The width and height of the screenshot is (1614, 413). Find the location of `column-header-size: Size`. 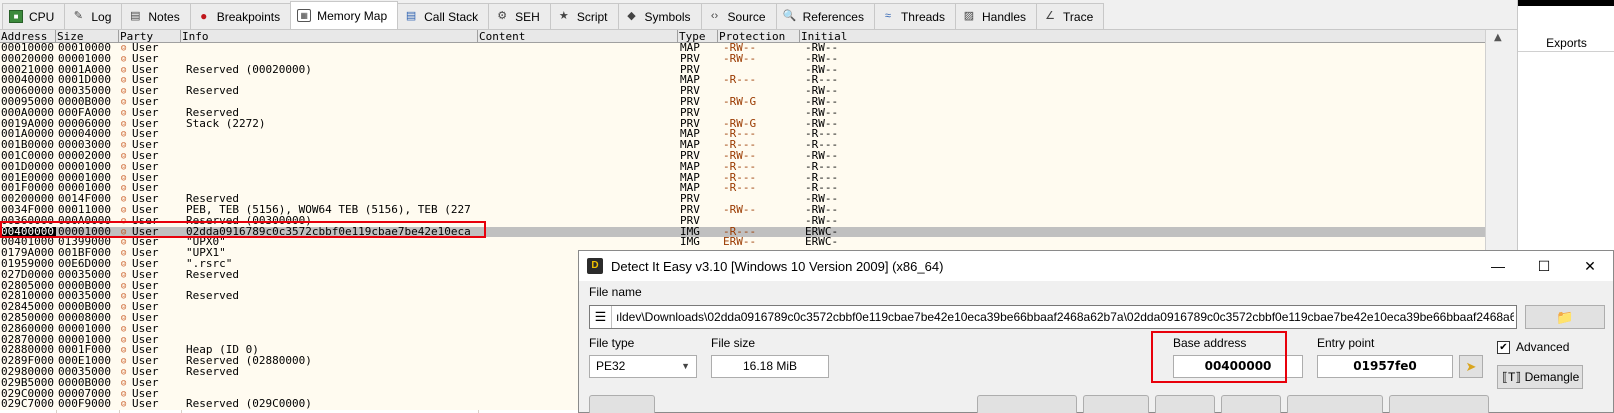

column-header-size: Size is located at coordinates (87, 36).